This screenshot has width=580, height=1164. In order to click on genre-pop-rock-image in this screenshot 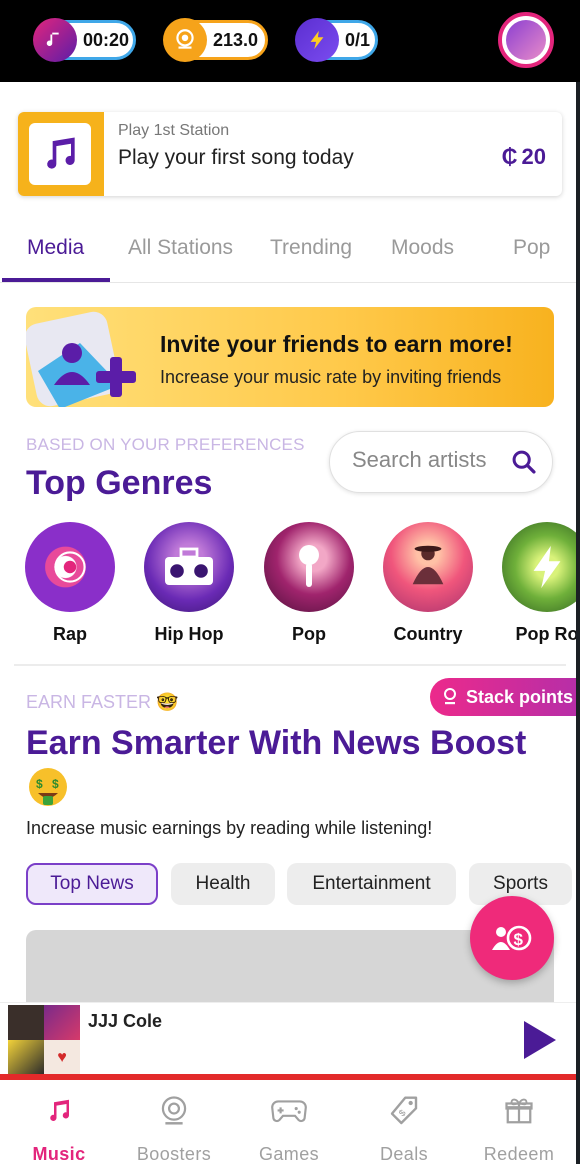, I will do `click(541, 567)`.